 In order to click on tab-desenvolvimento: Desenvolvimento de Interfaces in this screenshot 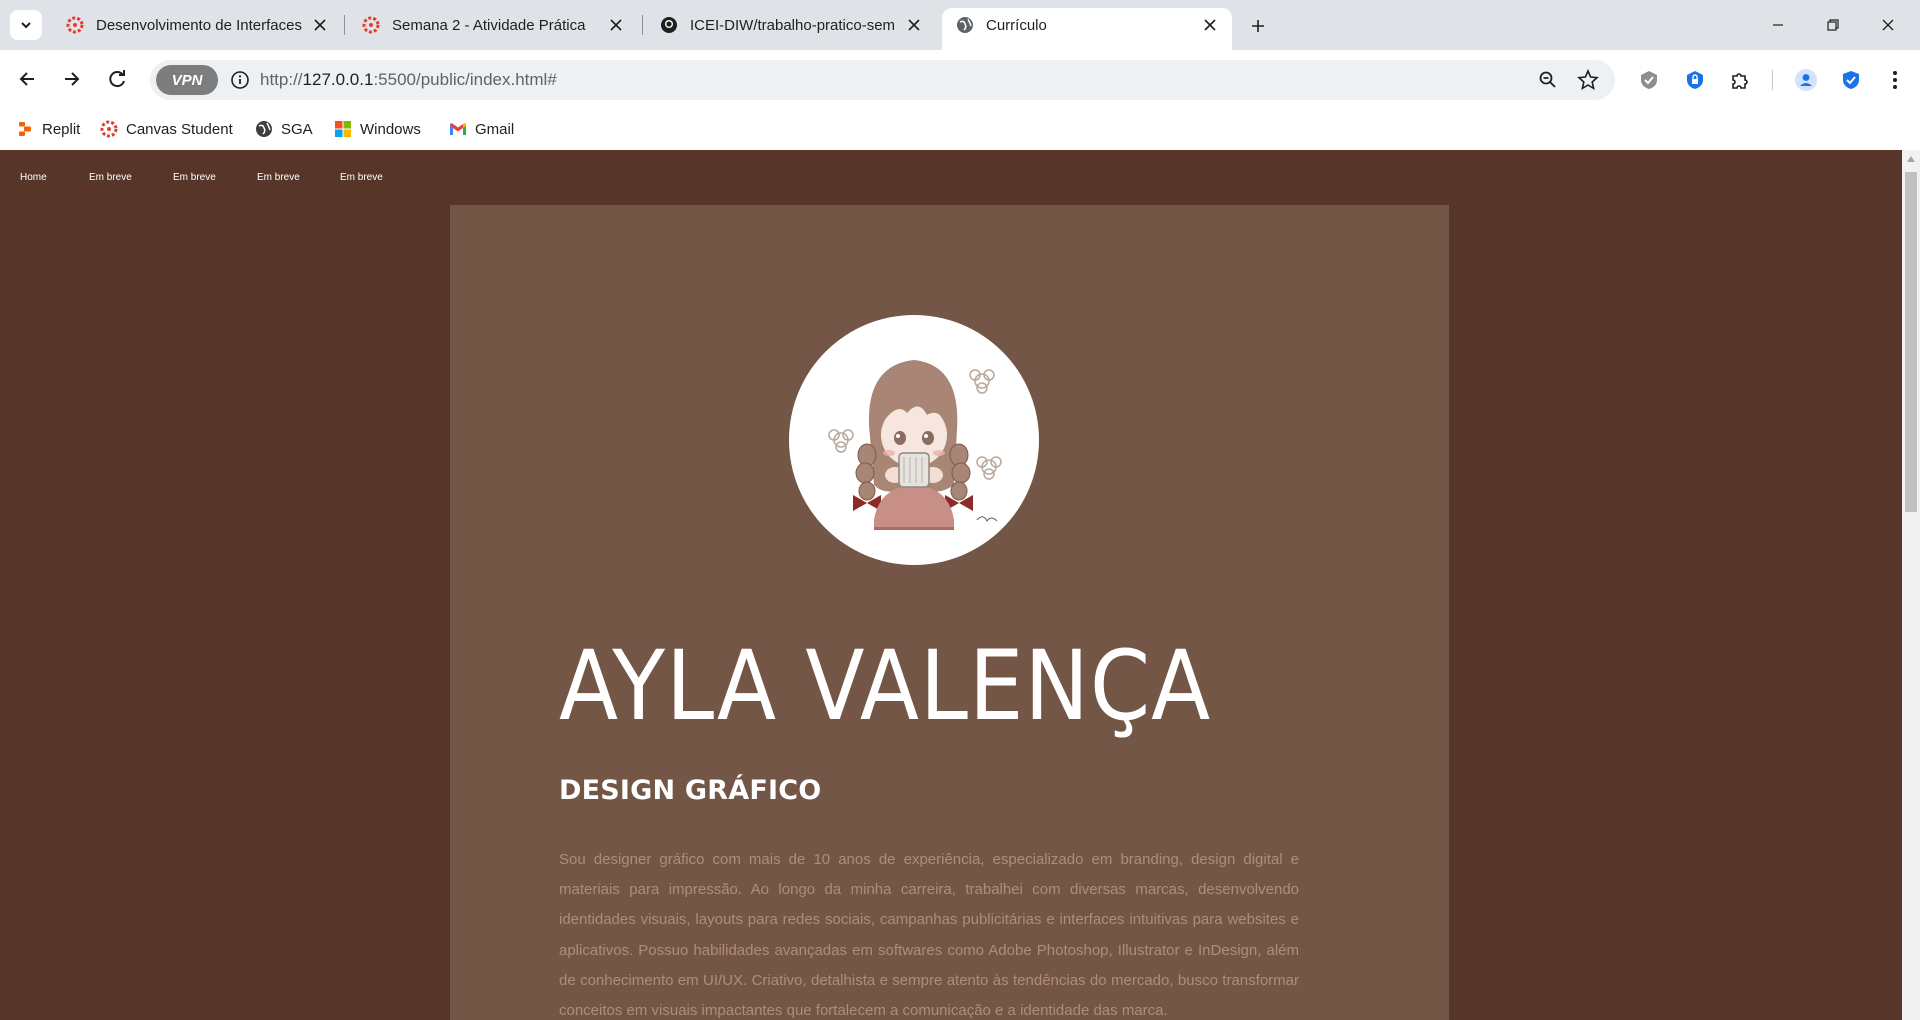, I will do `click(197, 25)`.